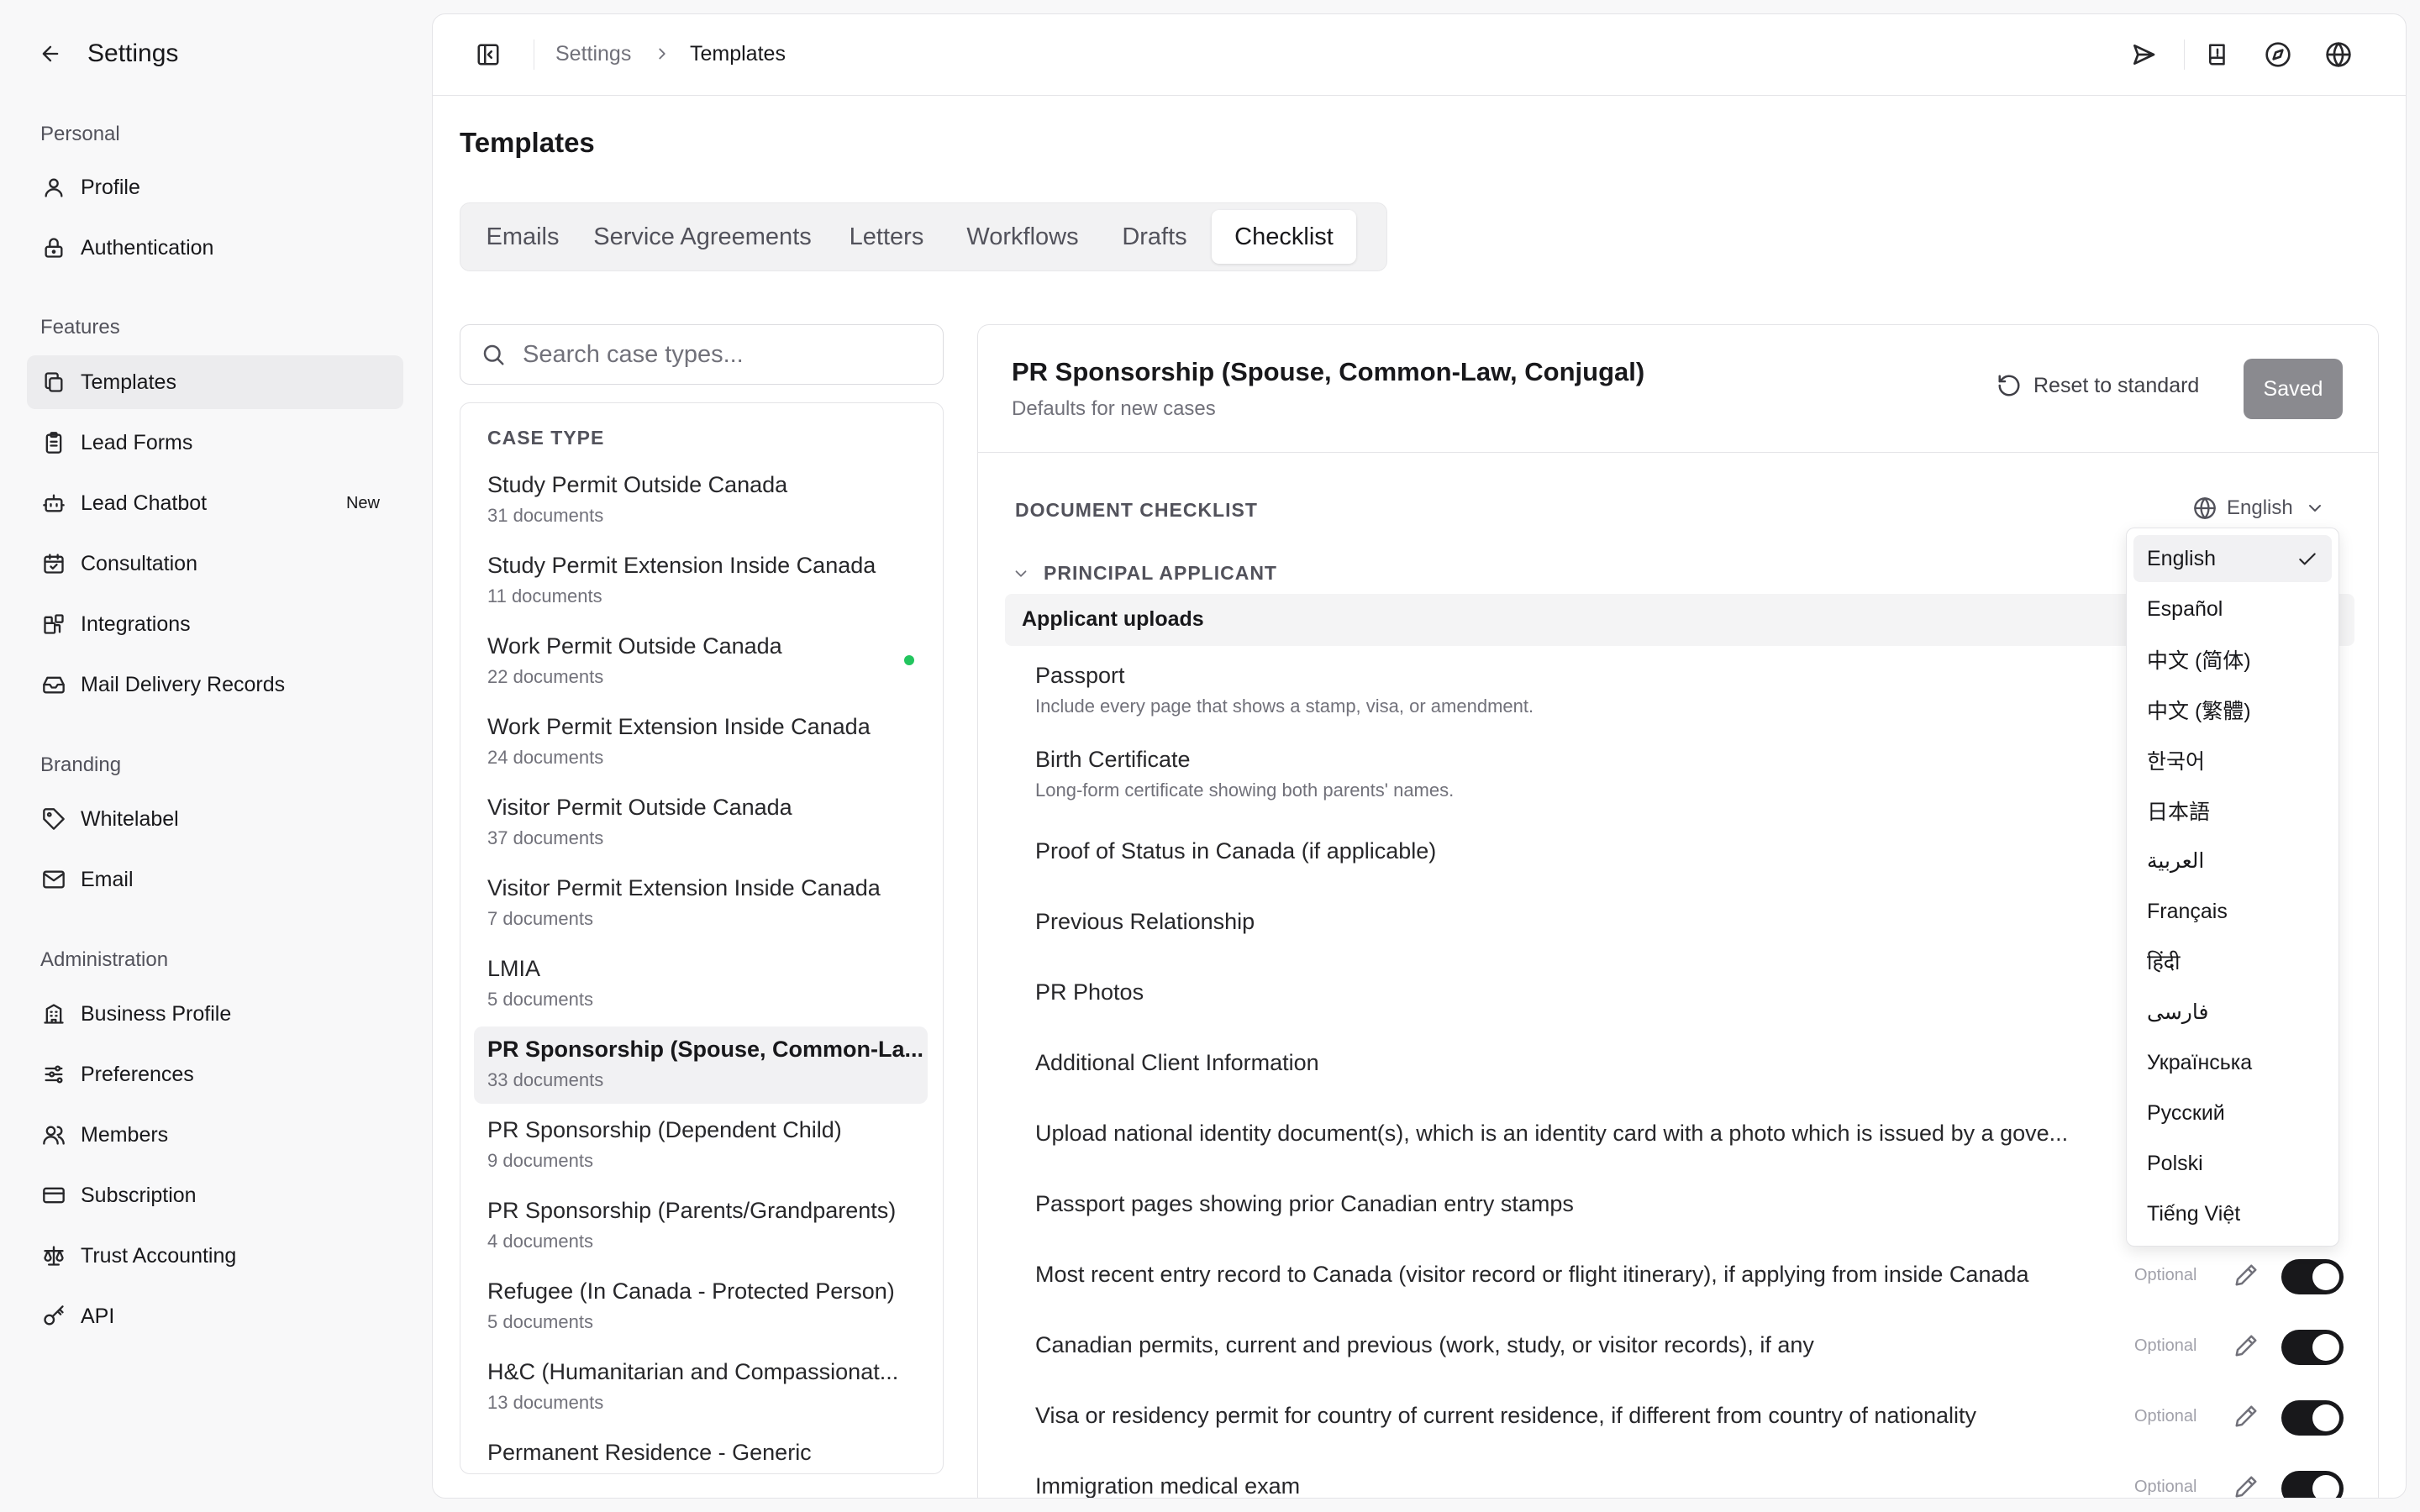 The height and width of the screenshot is (1512, 2420). I want to click on language-option: Українська, so click(2232, 1062).